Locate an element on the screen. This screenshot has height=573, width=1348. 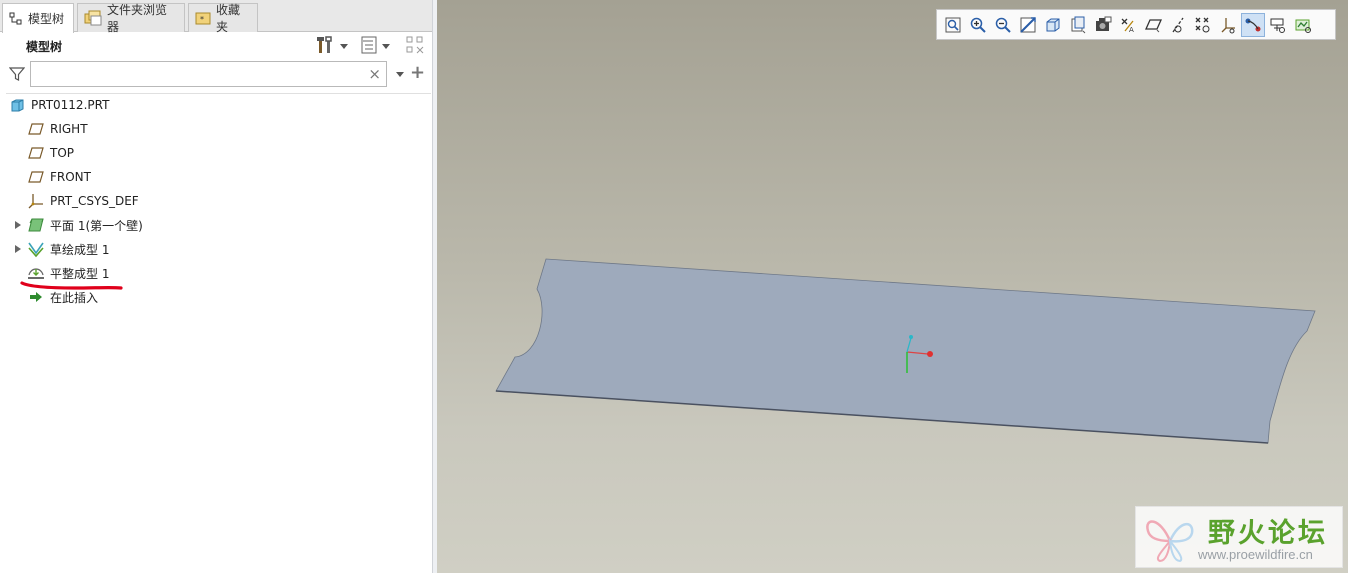
tree-item-right: RIGHT is located at coordinates (57, 129).